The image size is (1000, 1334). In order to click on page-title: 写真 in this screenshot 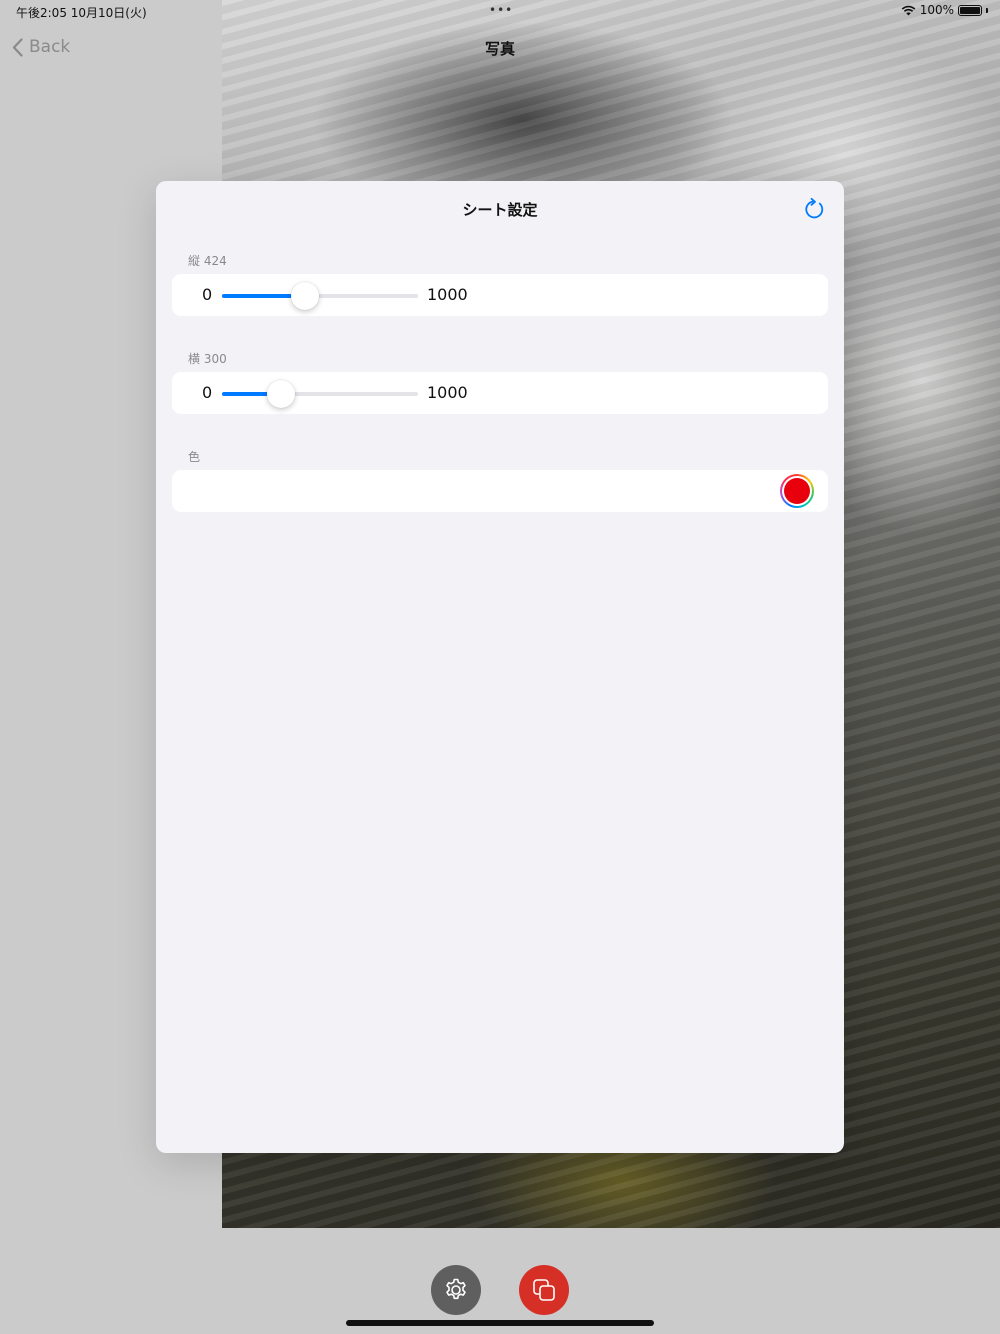, I will do `click(499, 49)`.